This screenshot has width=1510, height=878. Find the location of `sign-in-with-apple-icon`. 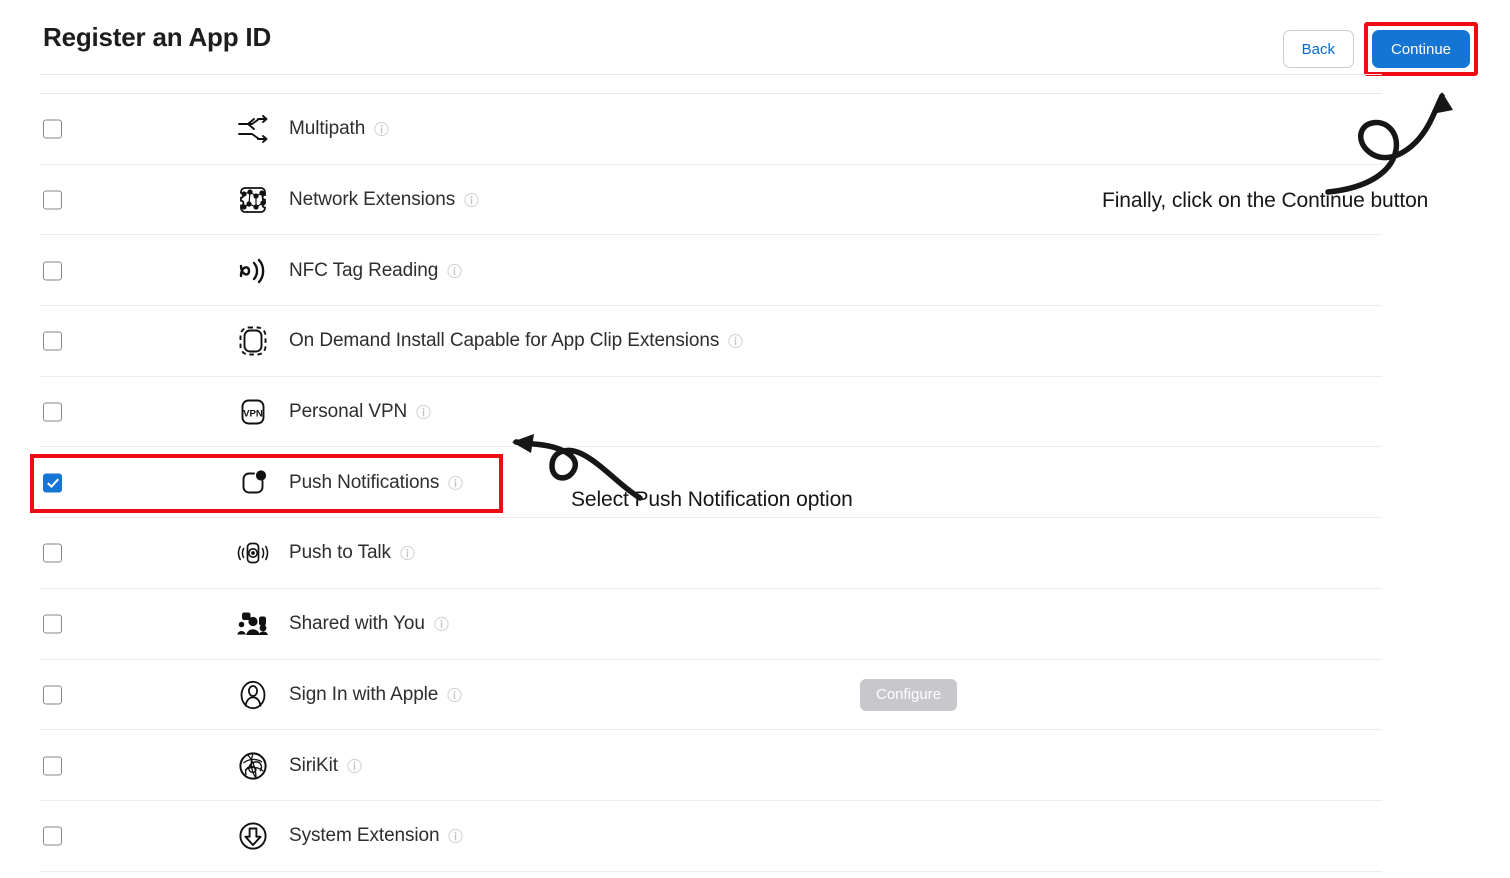

sign-in-with-apple-icon is located at coordinates (253, 695).